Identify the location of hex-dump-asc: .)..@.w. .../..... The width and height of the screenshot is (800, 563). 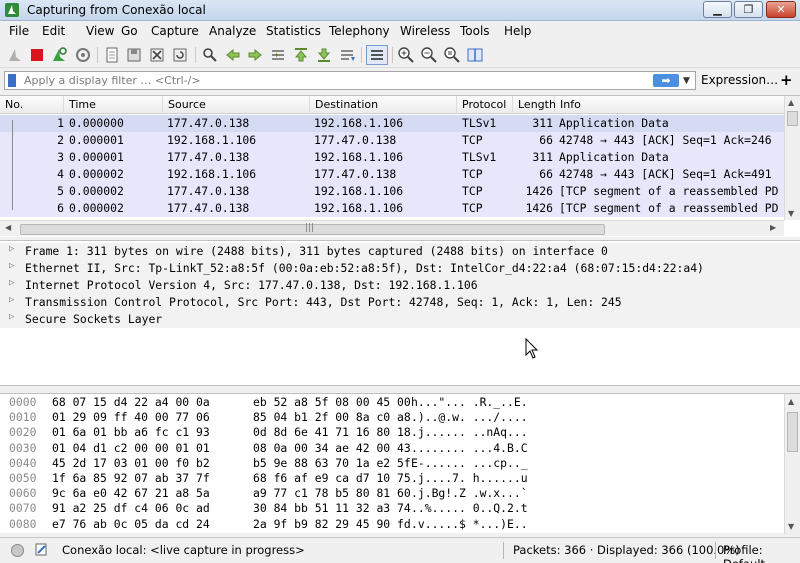
(469, 417).